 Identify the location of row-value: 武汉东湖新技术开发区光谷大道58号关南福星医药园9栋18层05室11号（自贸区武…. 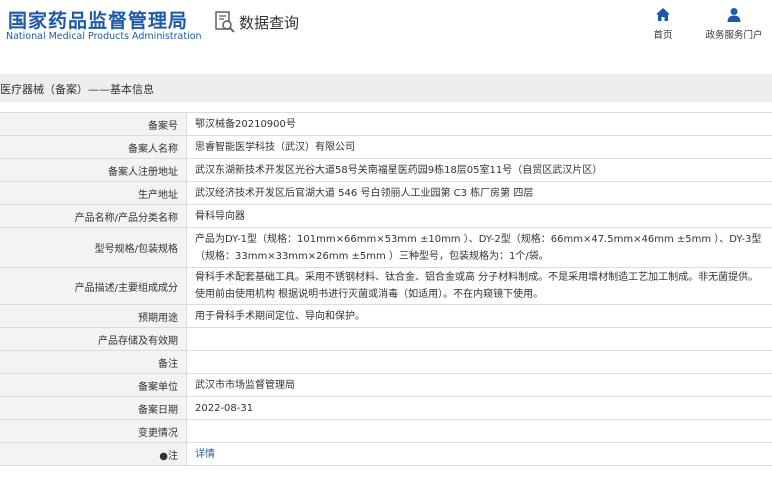
(479, 170).